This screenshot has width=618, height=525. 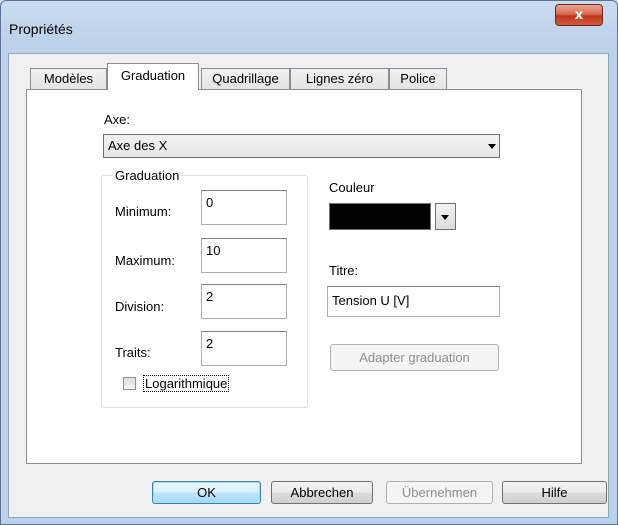 What do you see at coordinates (41, 29) in the screenshot?
I see `window-title: Propriétés` at bounding box center [41, 29].